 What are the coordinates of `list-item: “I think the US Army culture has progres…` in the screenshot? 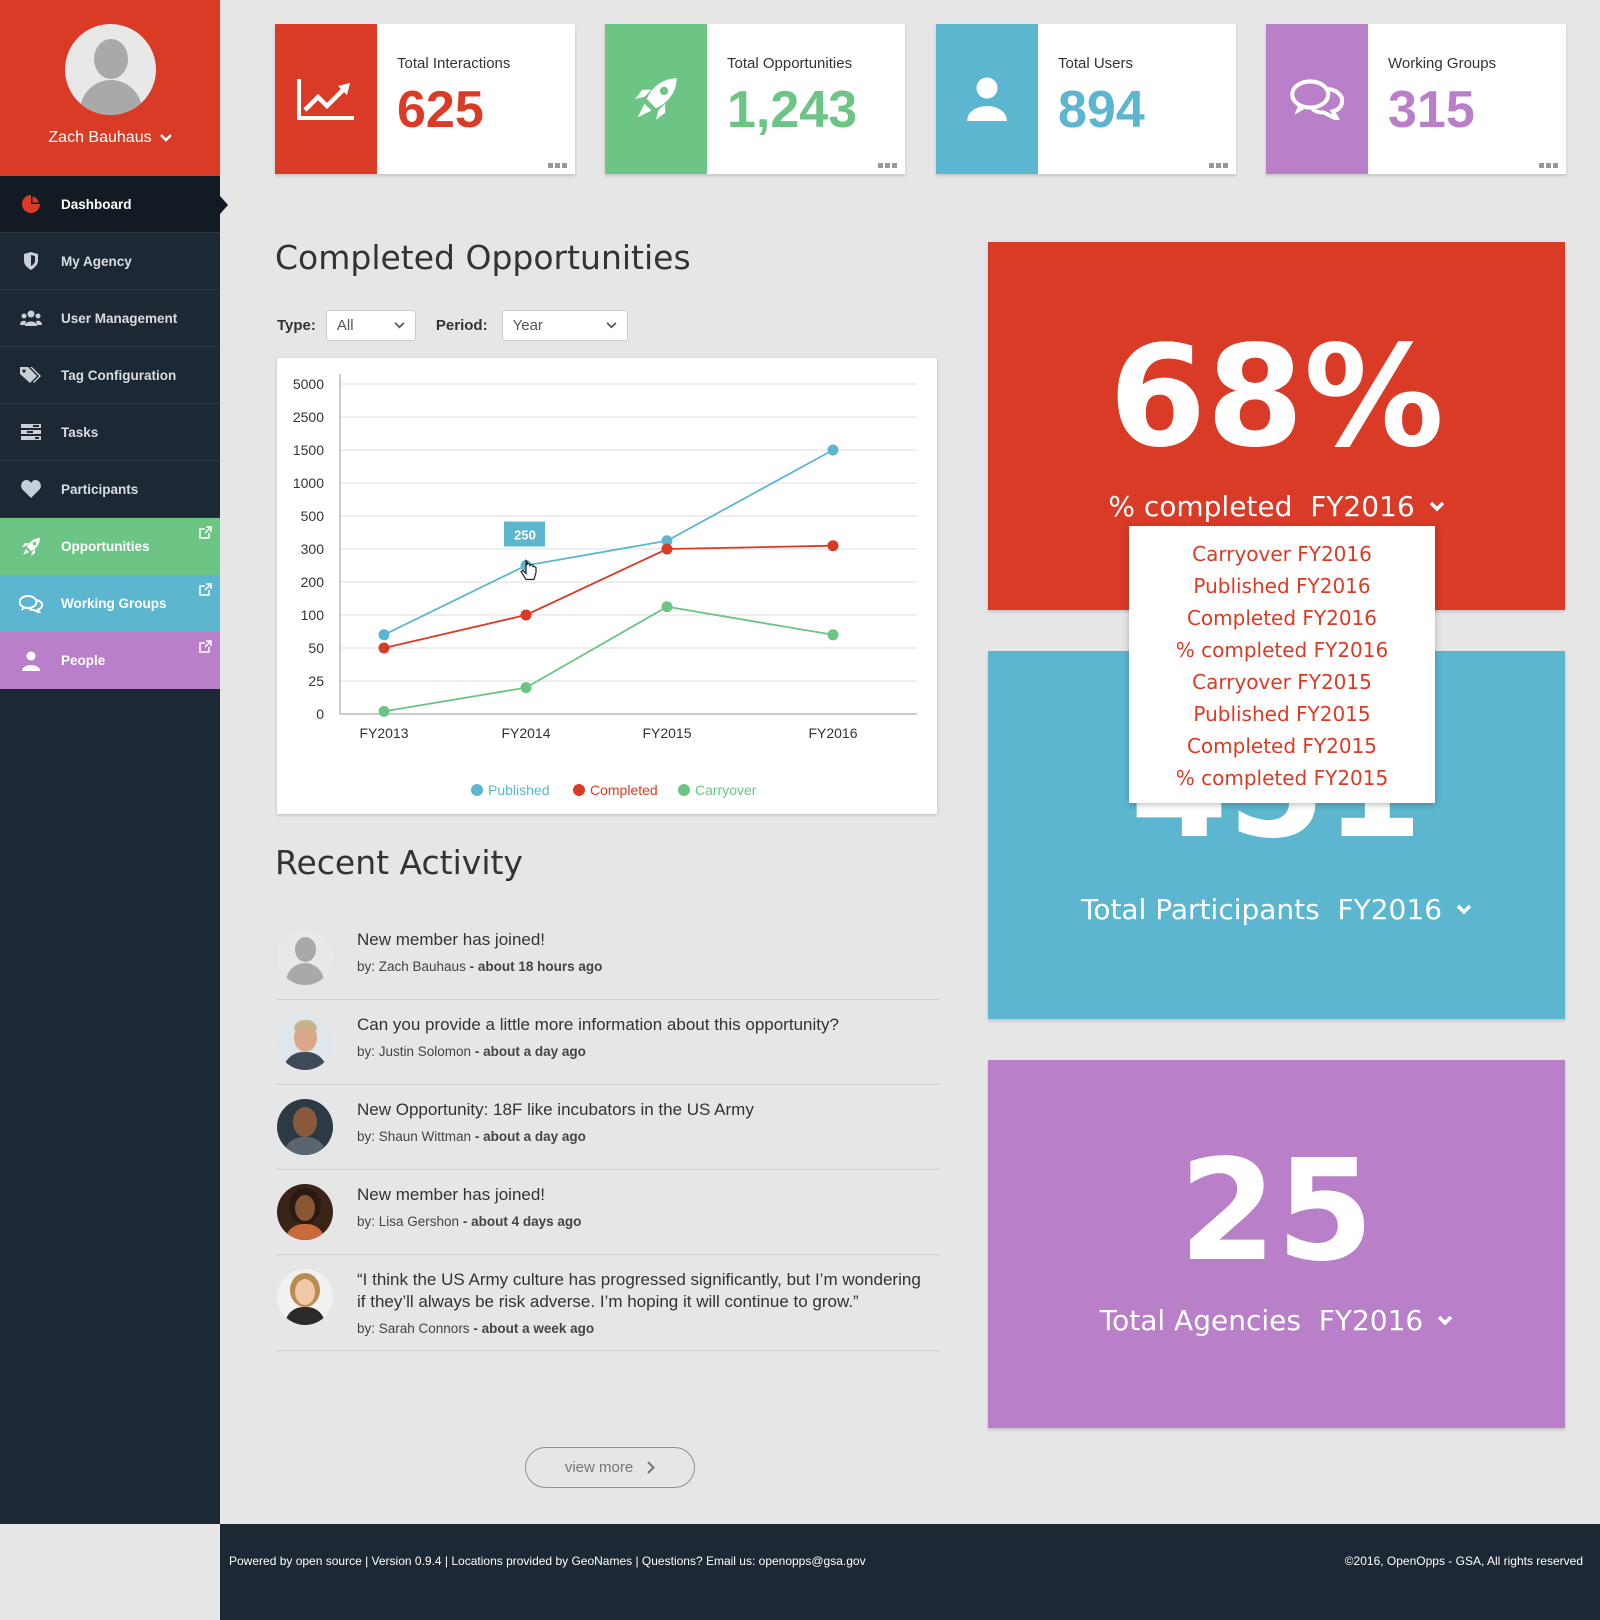 It's located at (608, 1303).